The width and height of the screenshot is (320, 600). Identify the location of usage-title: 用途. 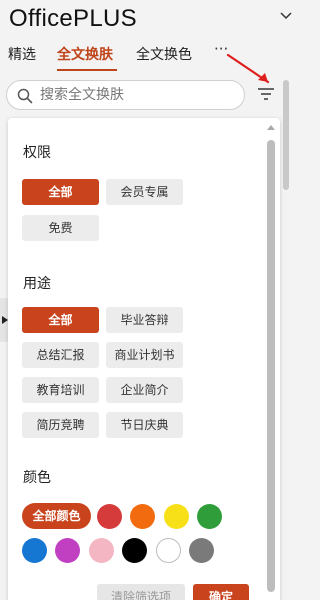
(37, 284).